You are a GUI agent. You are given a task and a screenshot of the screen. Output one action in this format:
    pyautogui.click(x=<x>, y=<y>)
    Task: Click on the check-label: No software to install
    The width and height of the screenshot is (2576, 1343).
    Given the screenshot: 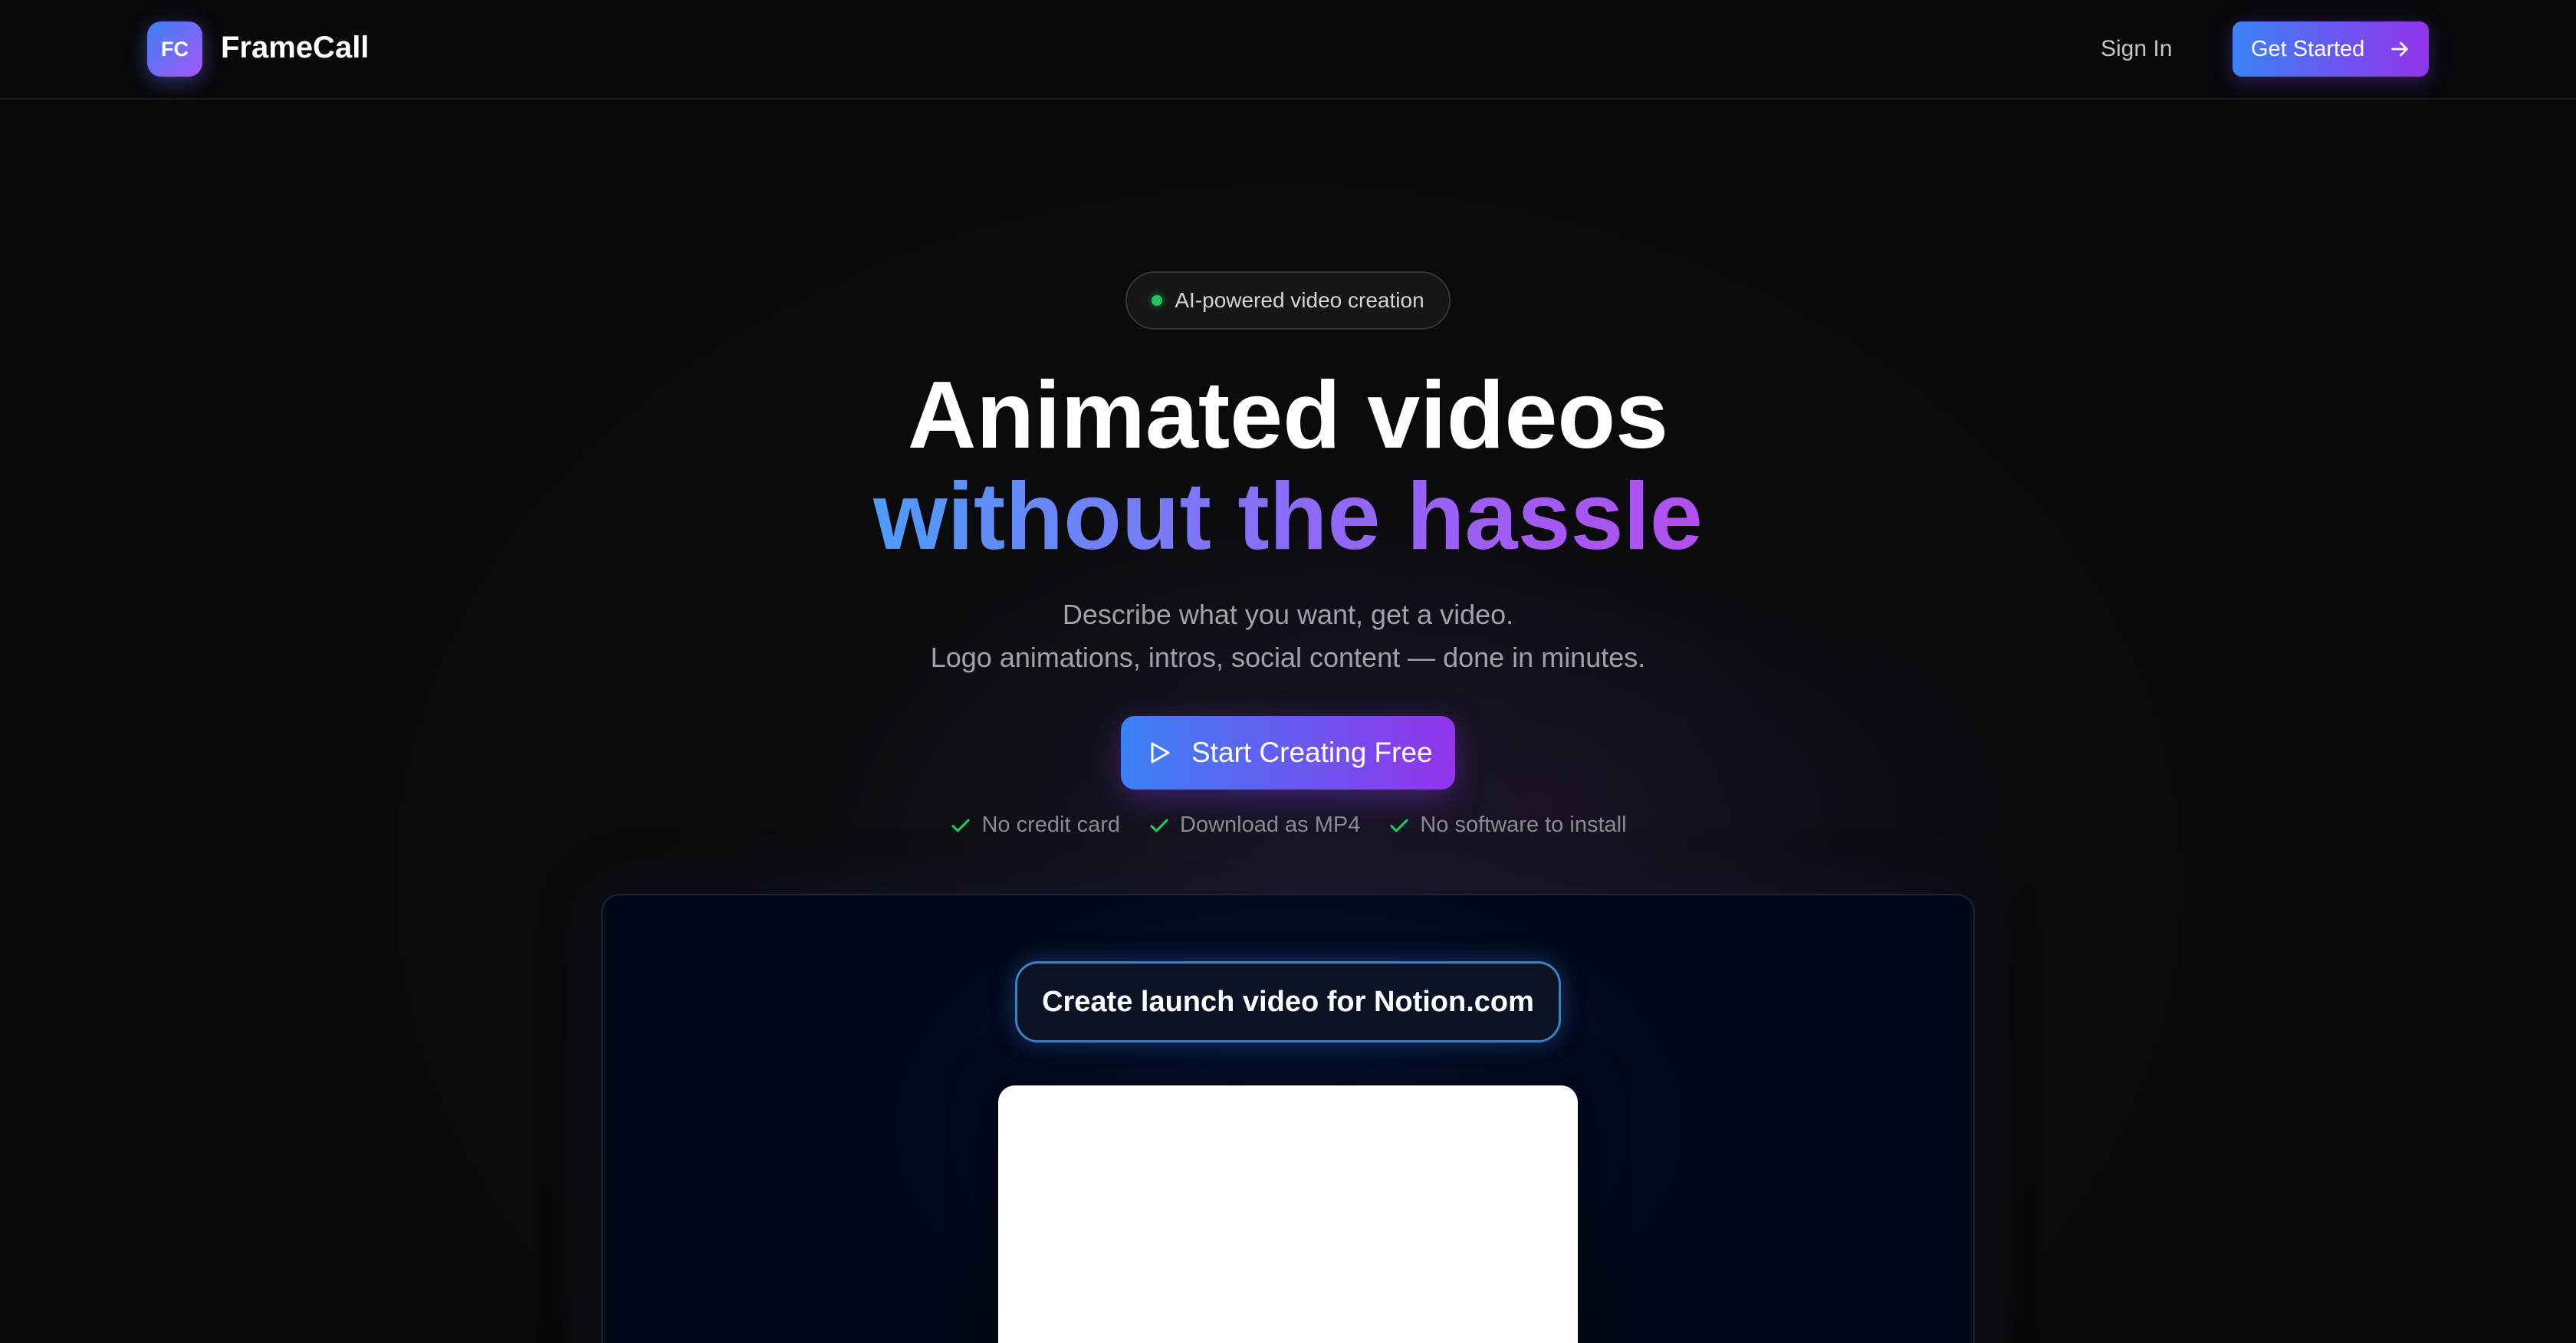 What is the action you would take?
    pyautogui.click(x=1523, y=825)
    